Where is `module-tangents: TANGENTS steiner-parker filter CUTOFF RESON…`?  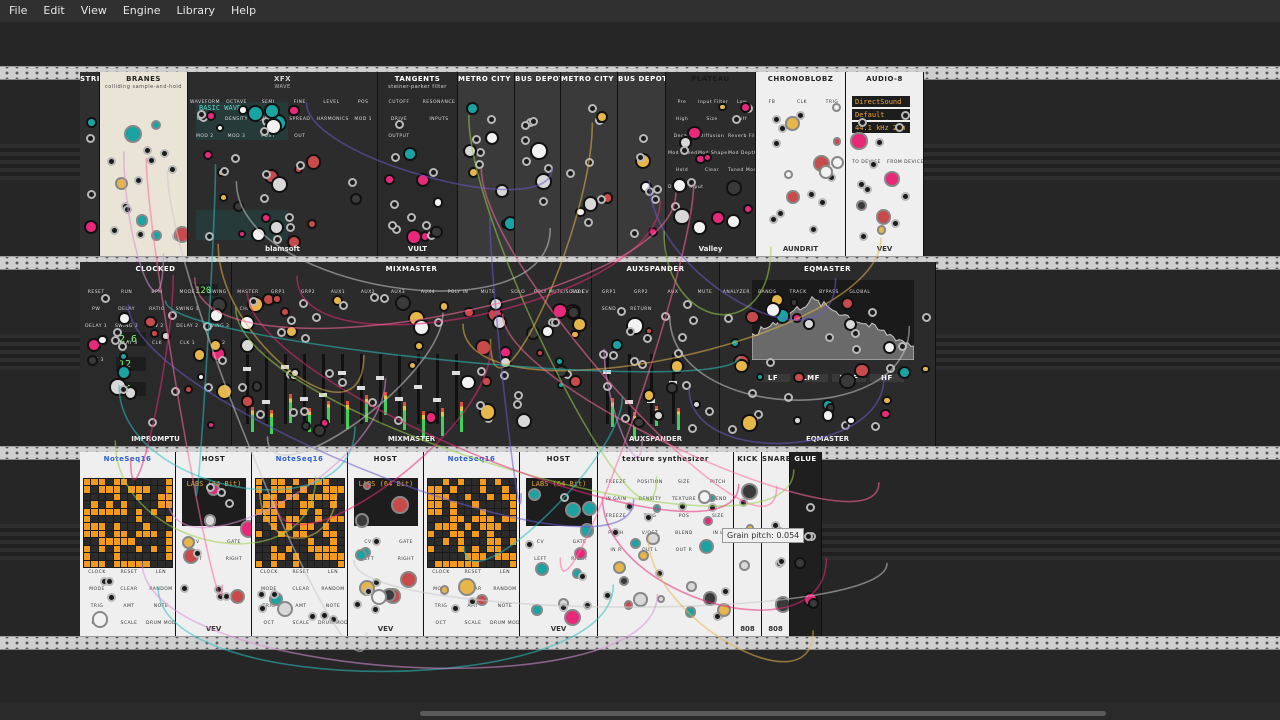 module-tangents: TANGENTS steiner-parker filter CUTOFF RESON… is located at coordinates (418, 164).